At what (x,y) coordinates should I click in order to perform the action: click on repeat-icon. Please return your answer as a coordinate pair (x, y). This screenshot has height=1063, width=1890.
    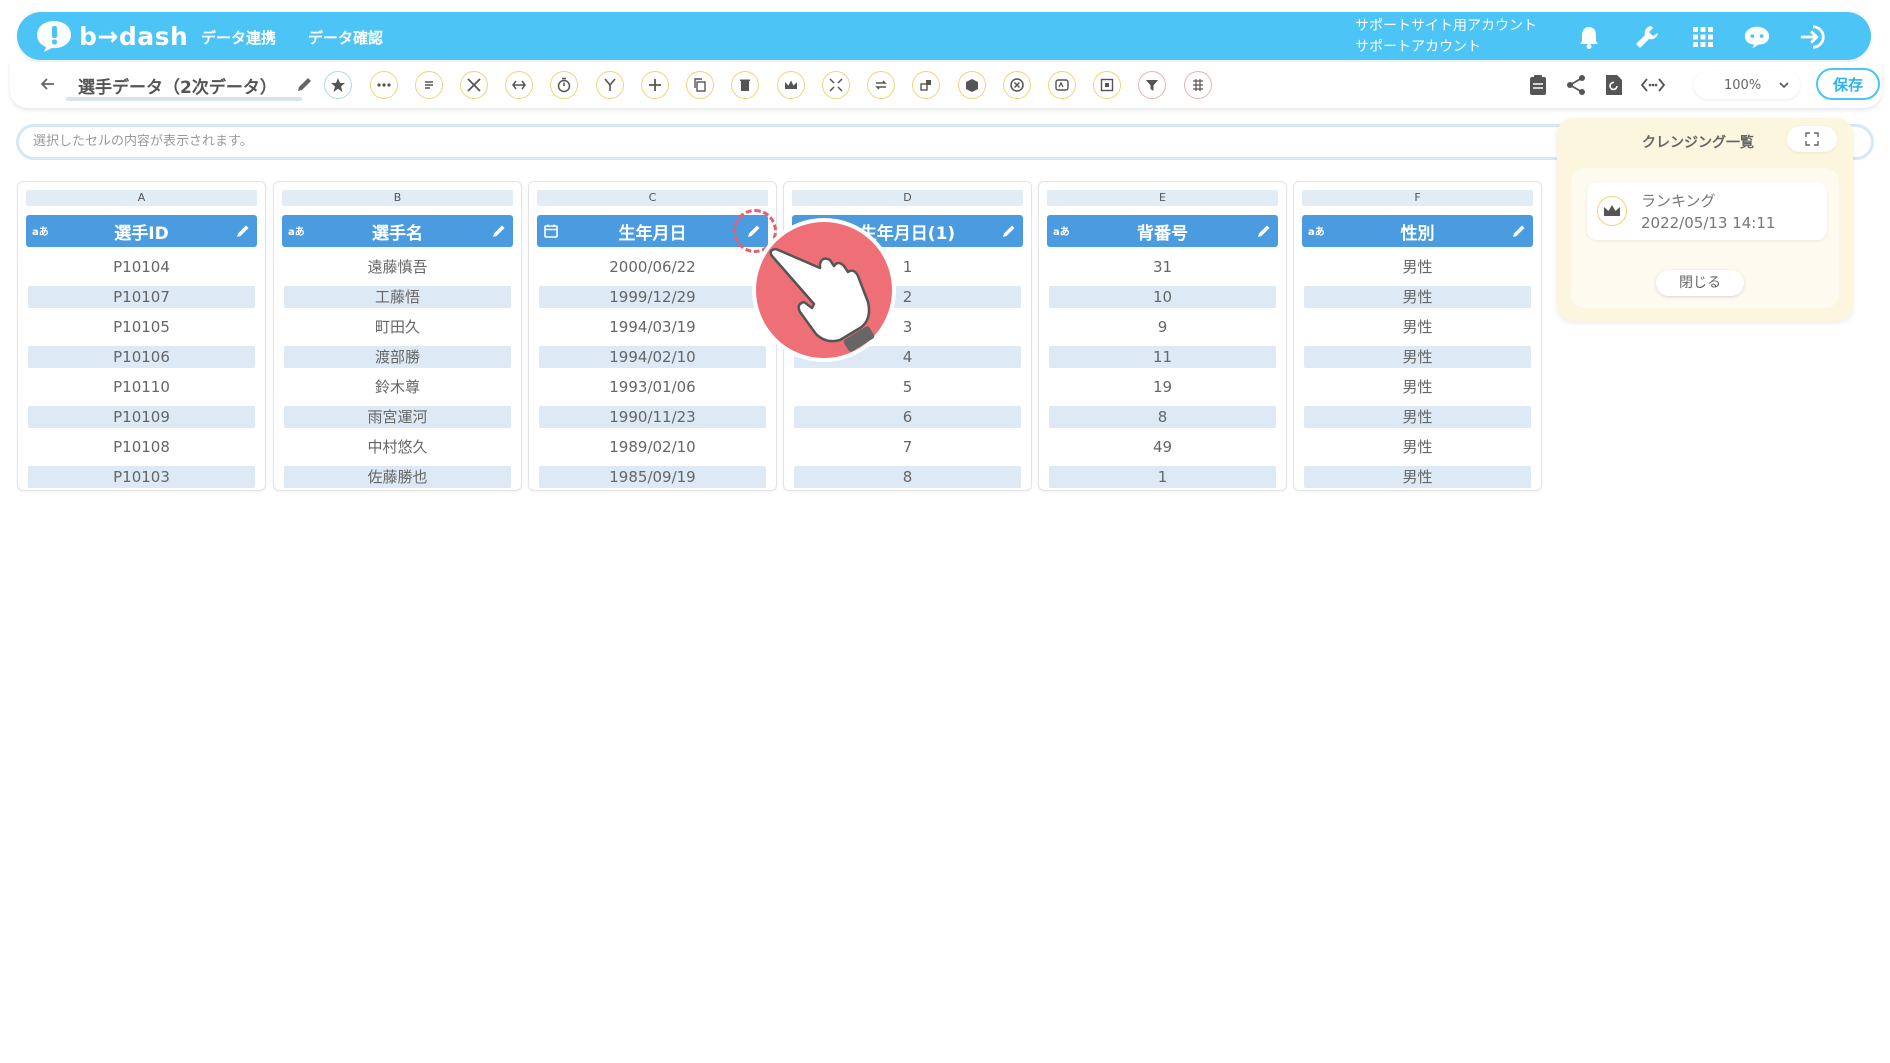
    Looking at the image, I should click on (881, 85).